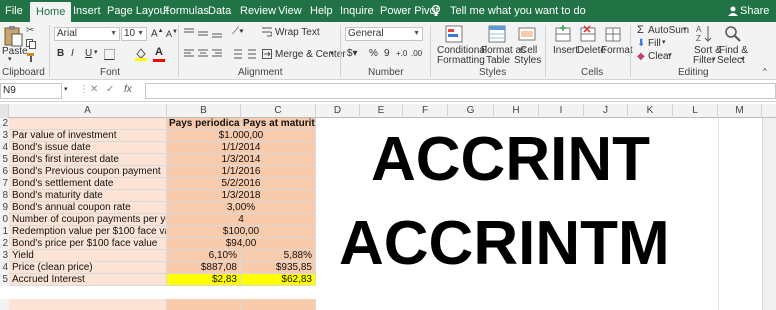 The height and width of the screenshot is (310, 776). What do you see at coordinates (88, 136) in the screenshot?
I see `row-label-cell: Par value of investment` at bounding box center [88, 136].